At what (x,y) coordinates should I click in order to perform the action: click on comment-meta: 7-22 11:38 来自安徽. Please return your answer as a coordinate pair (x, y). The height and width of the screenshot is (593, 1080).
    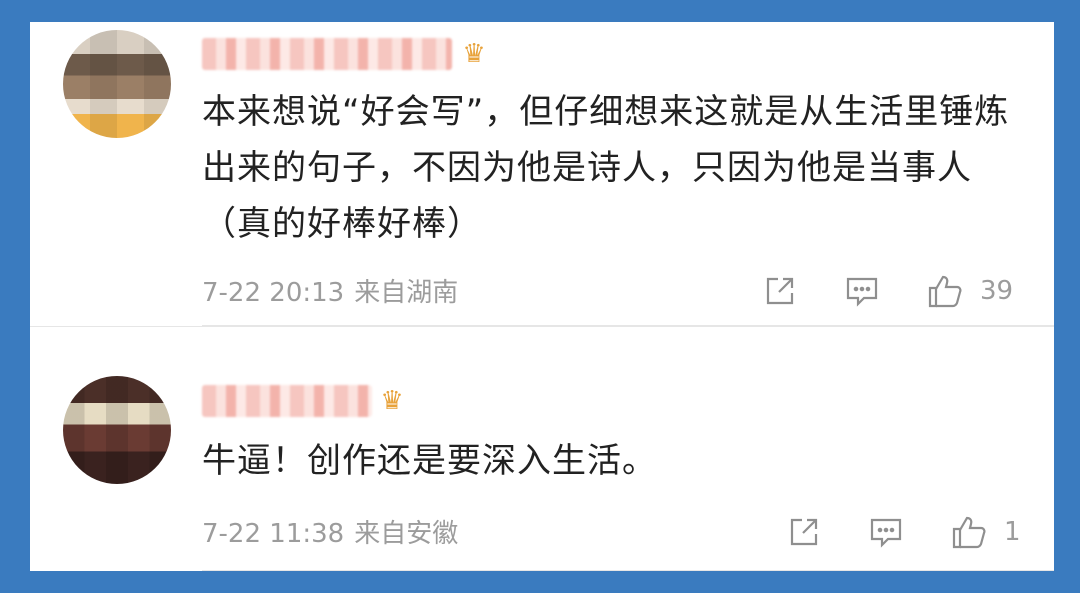
    Looking at the image, I should click on (330, 531).